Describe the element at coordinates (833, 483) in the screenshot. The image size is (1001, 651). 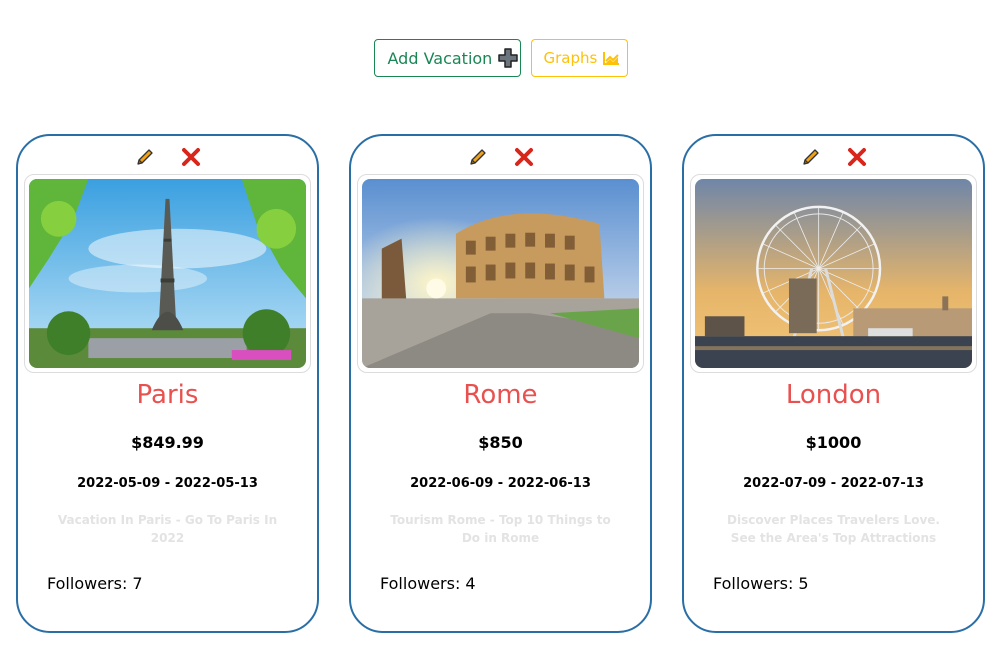
I see `vacation-dates: 2022-07-09 - 2022-07-13` at that location.